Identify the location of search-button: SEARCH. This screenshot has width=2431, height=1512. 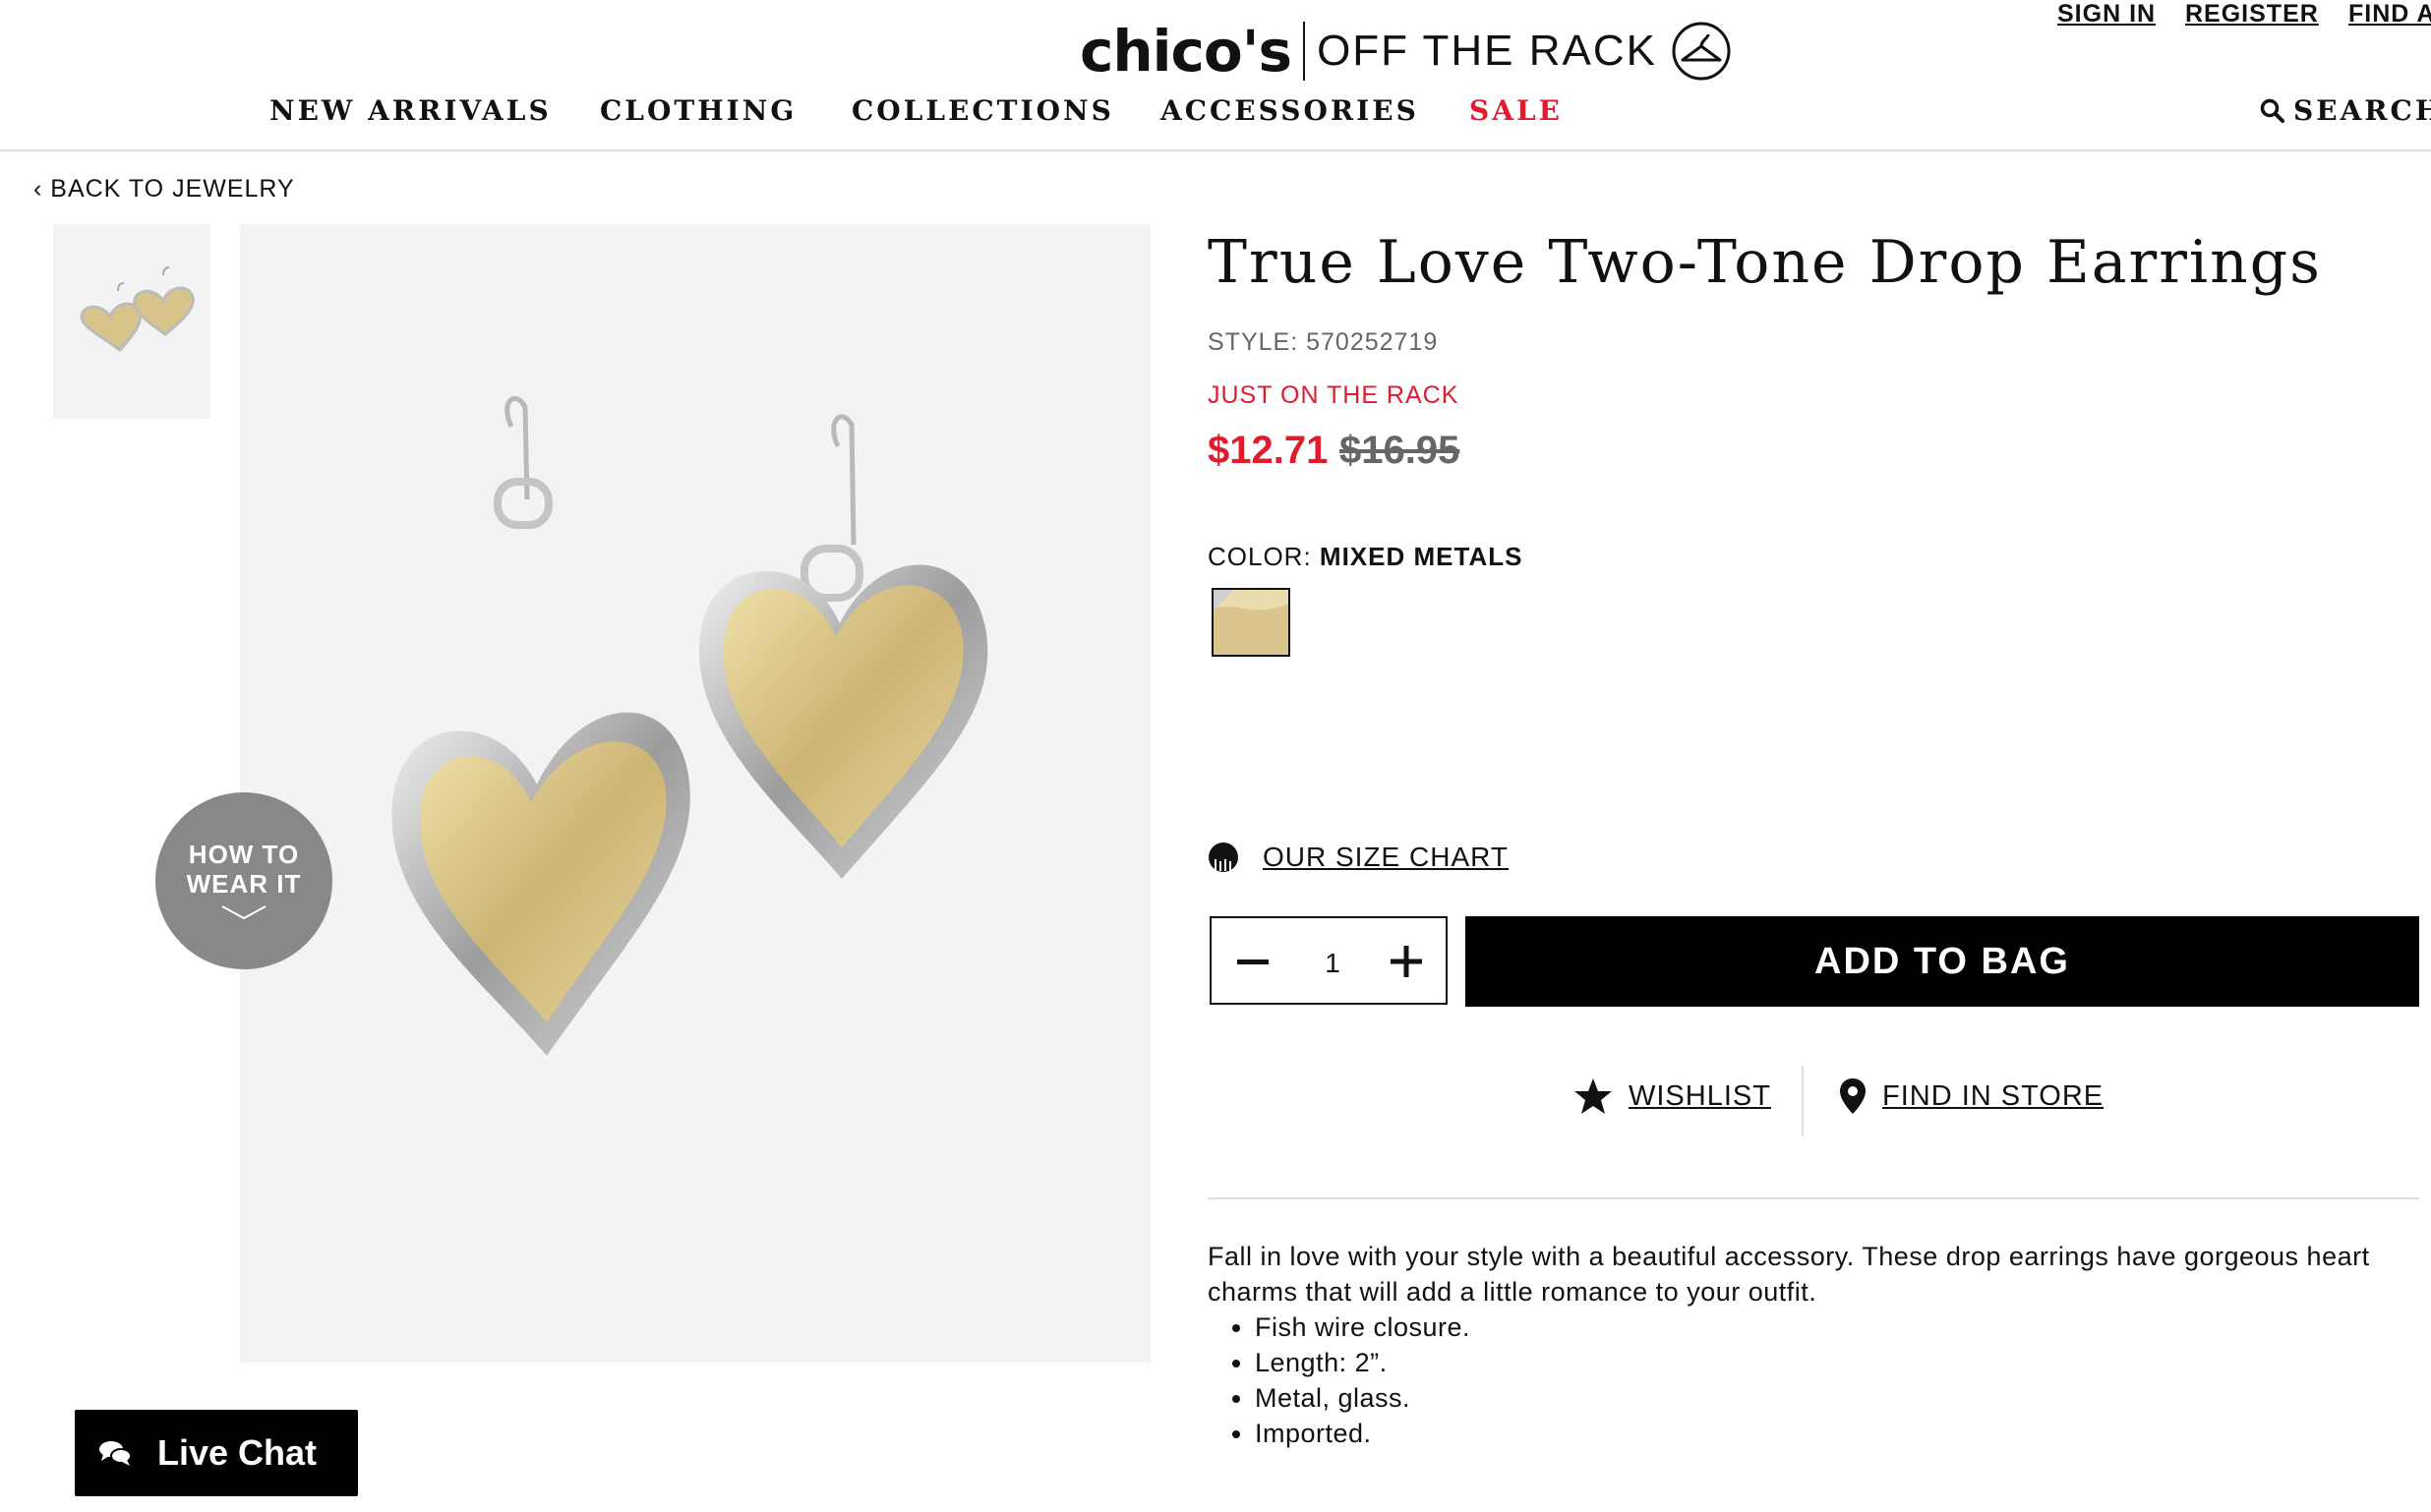
(2346, 110).